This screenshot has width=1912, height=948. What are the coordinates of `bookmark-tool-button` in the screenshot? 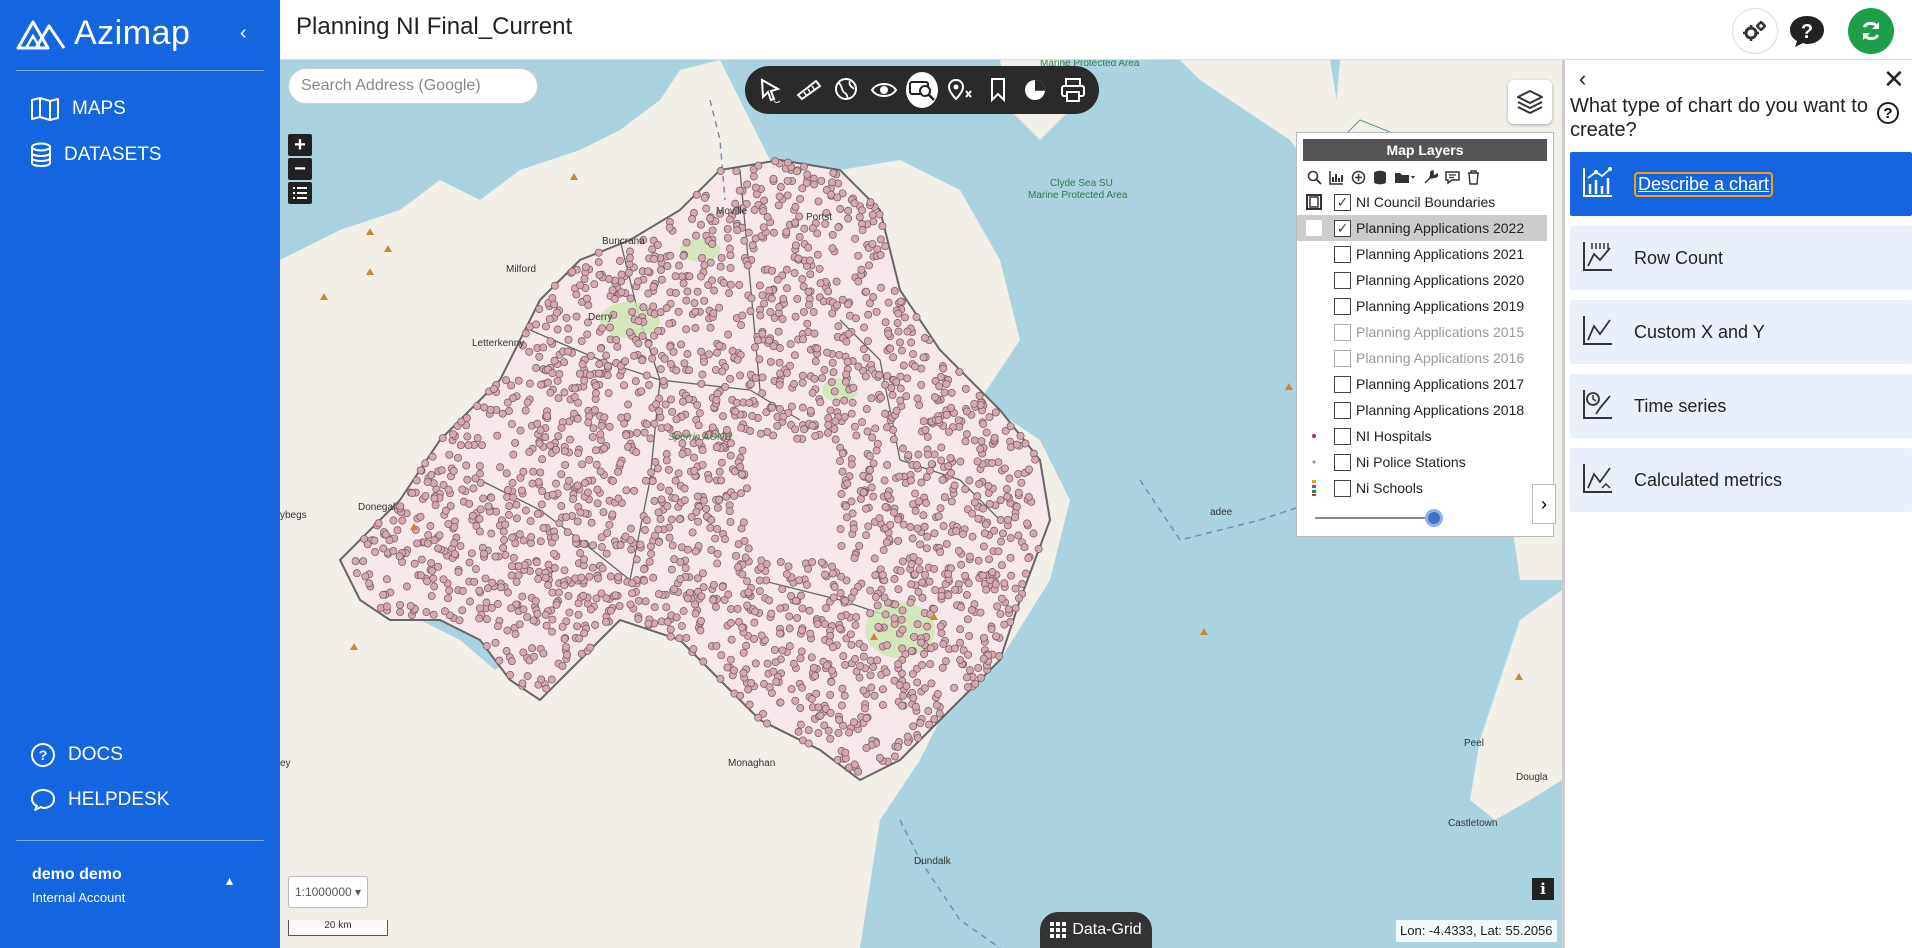 It's located at (998, 90).